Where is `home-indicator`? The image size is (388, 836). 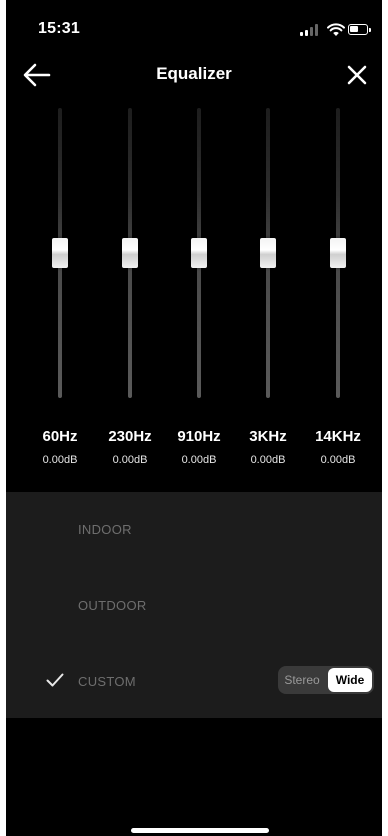
home-indicator is located at coordinates (200, 830).